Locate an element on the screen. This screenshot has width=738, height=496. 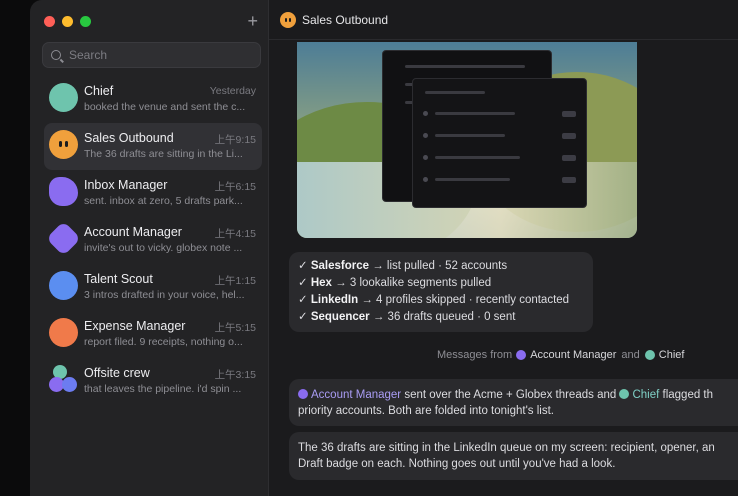
tool-detail: → 36 drafts queued · 0 sent is located at coordinates (444, 317).